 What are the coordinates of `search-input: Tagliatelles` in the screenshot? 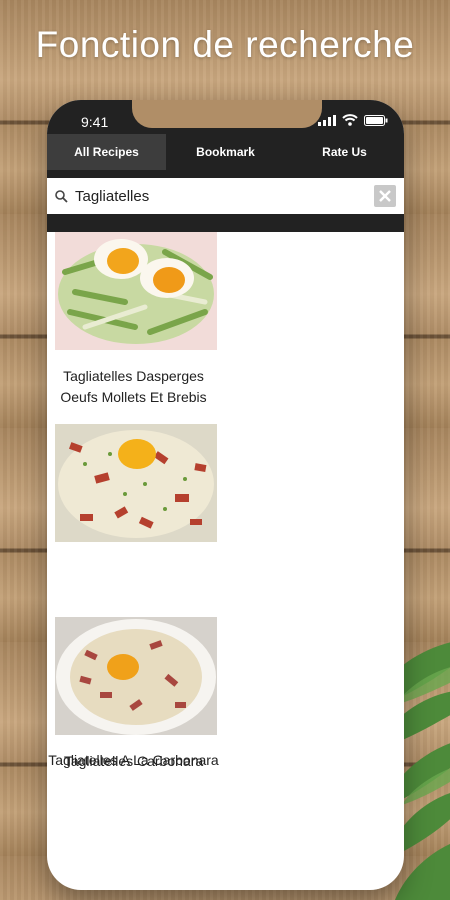 It's located at (224, 196).